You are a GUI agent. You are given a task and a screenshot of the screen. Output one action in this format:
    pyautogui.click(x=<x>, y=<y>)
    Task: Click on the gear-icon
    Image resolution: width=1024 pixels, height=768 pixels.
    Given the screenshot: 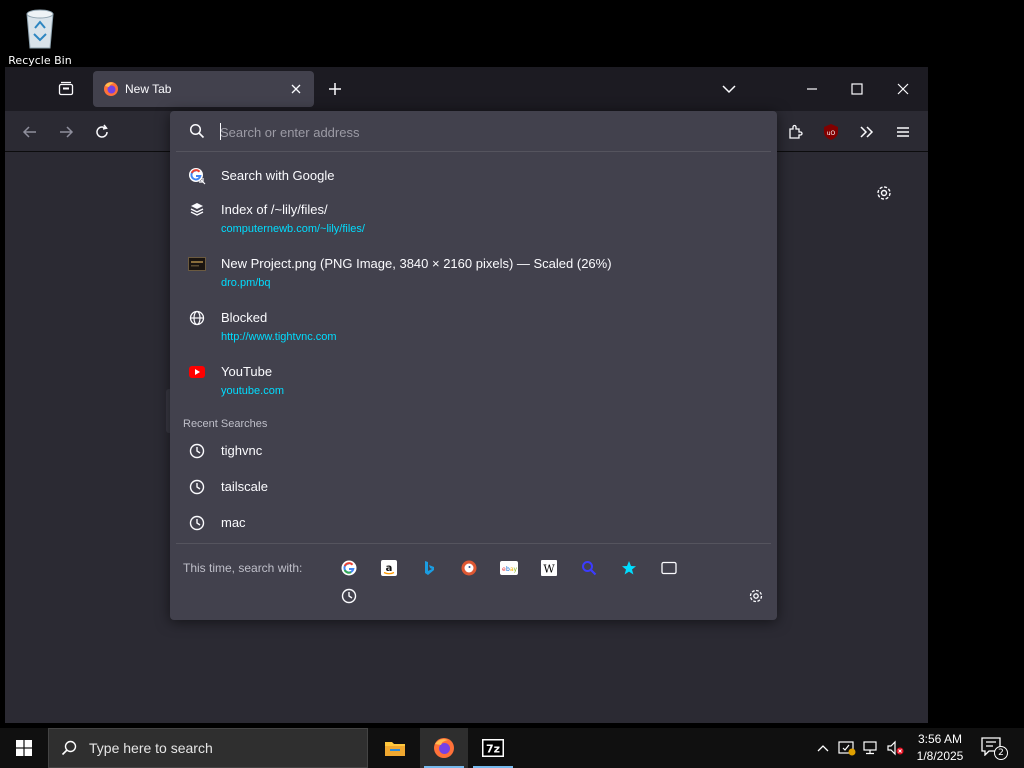 What is the action you would take?
    pyautogui.click(x=756, y=596)
    